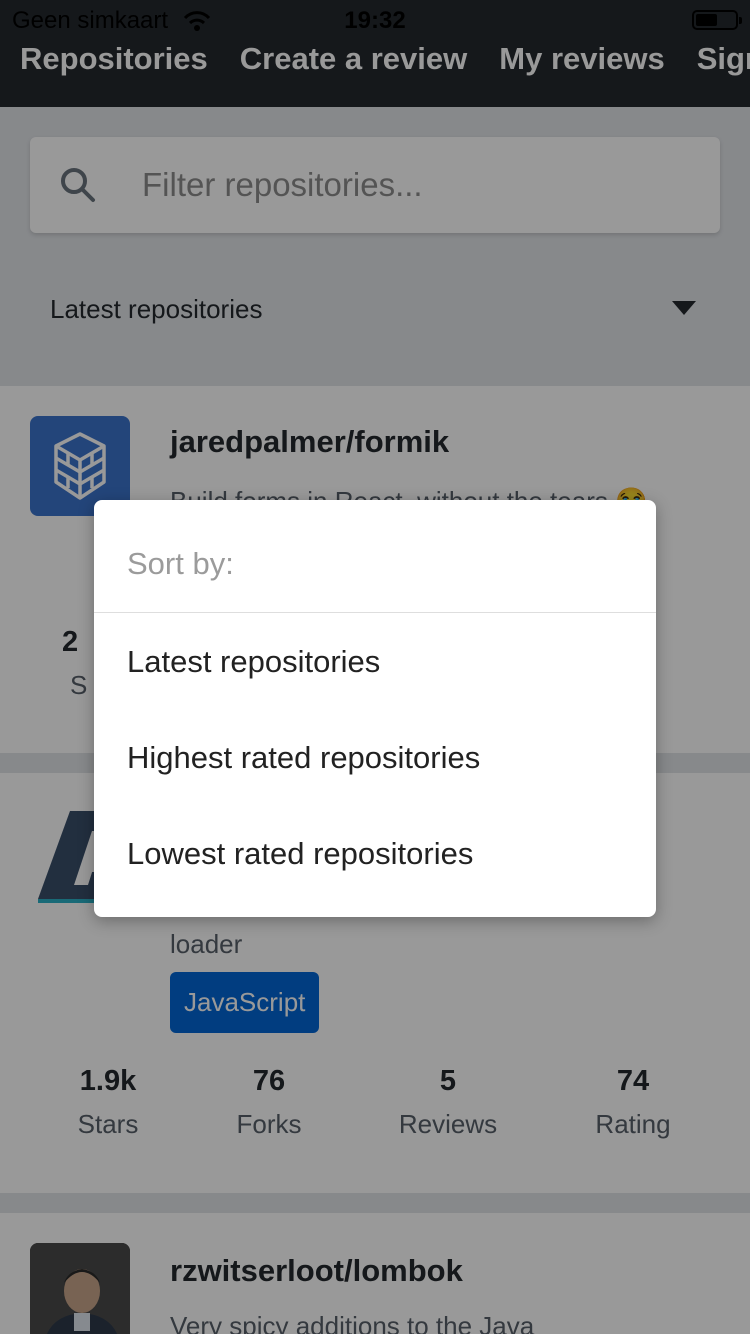 Image resolution: width=750 pixels, height=1334 pixels. I want to click on sort-option-lowest-rated: Lowest rated repositories, so click(300, 854).